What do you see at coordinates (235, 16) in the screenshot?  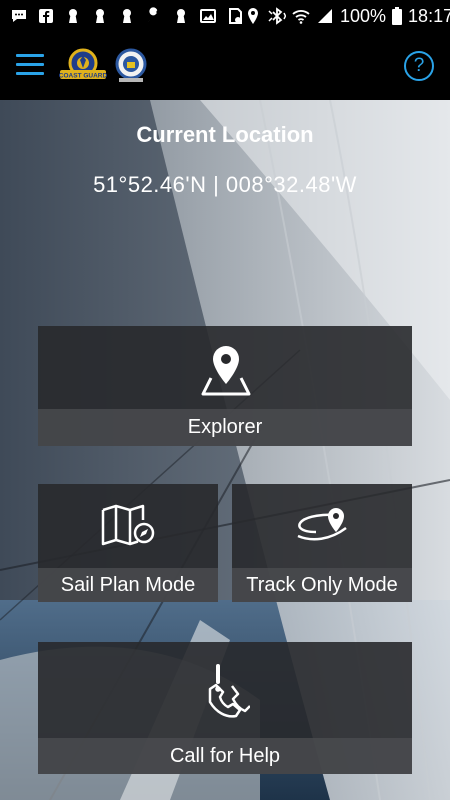 I see `sd-card-icon` at bounding box center [235, 16].